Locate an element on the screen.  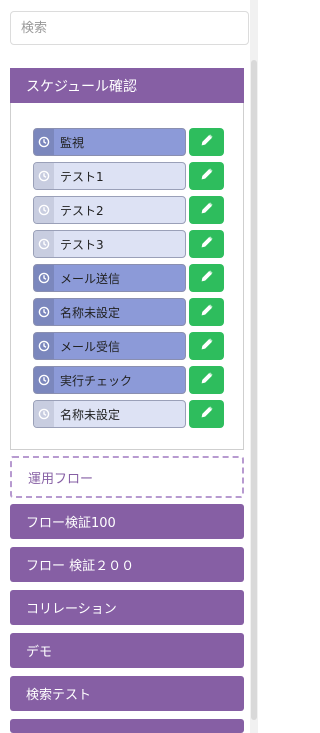
task-row: テスト3 is located at coordinates (139, 244).